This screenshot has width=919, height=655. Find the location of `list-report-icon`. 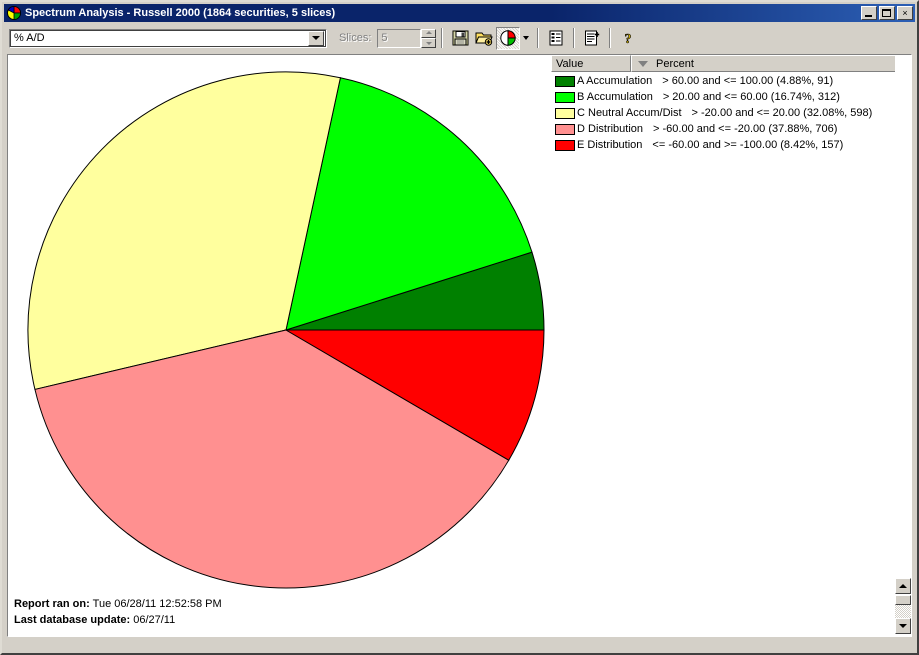

list-report-icon is located at coordinates (556, 38).